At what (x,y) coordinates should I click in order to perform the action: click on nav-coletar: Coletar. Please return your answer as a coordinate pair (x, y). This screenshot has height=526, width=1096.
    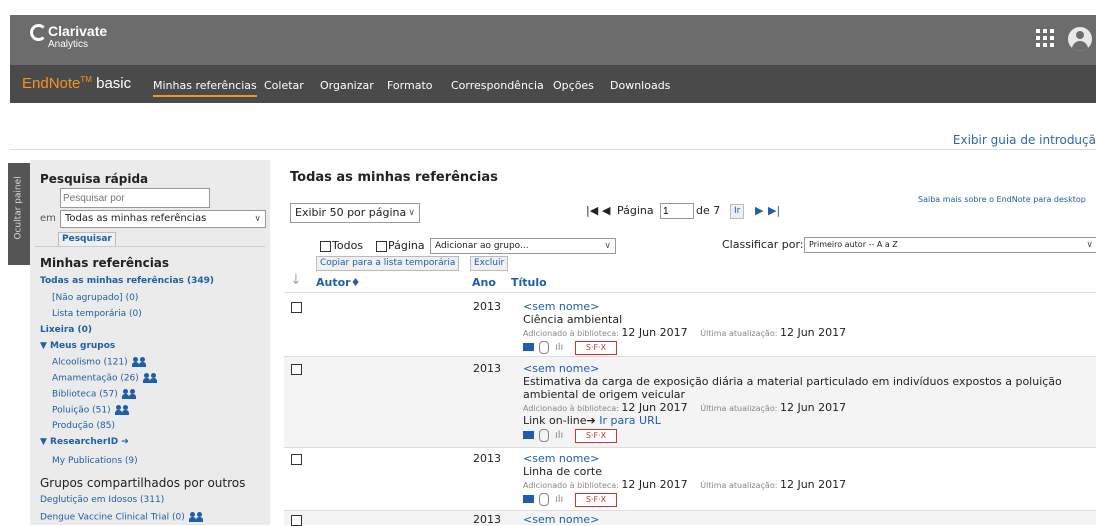
    Looking at the image, I should click on (284, 85).